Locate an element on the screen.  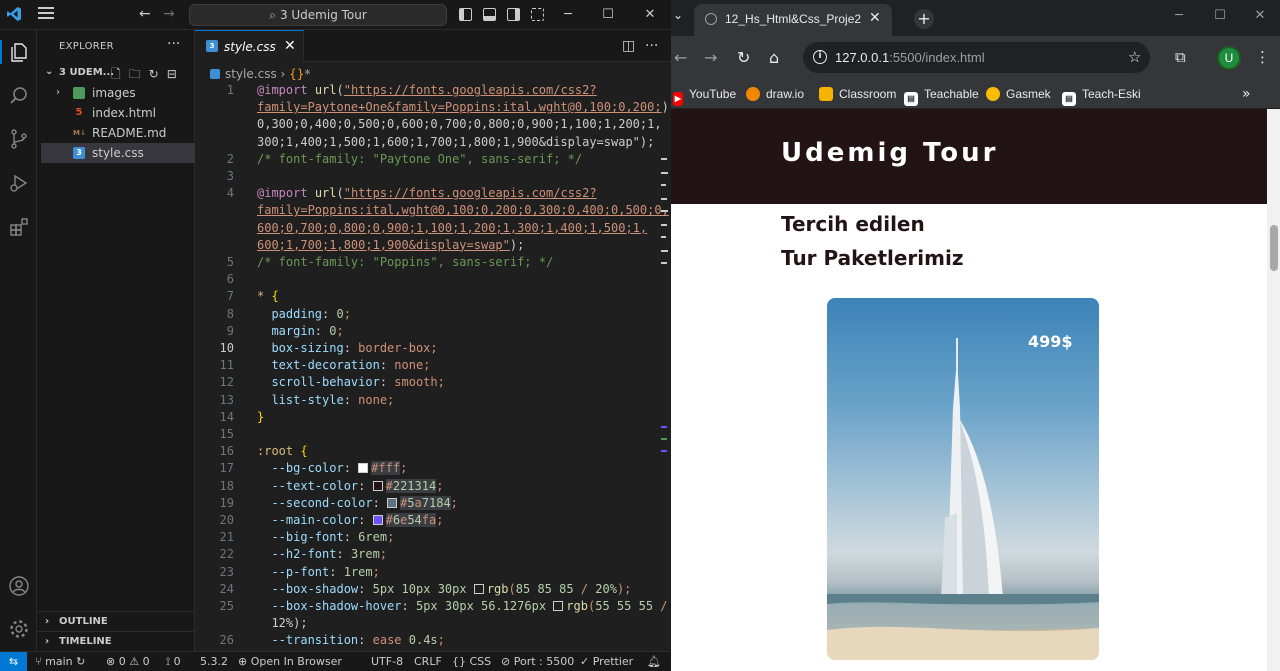
tour-package-card: 499$ is located at coordinates (963, 479).